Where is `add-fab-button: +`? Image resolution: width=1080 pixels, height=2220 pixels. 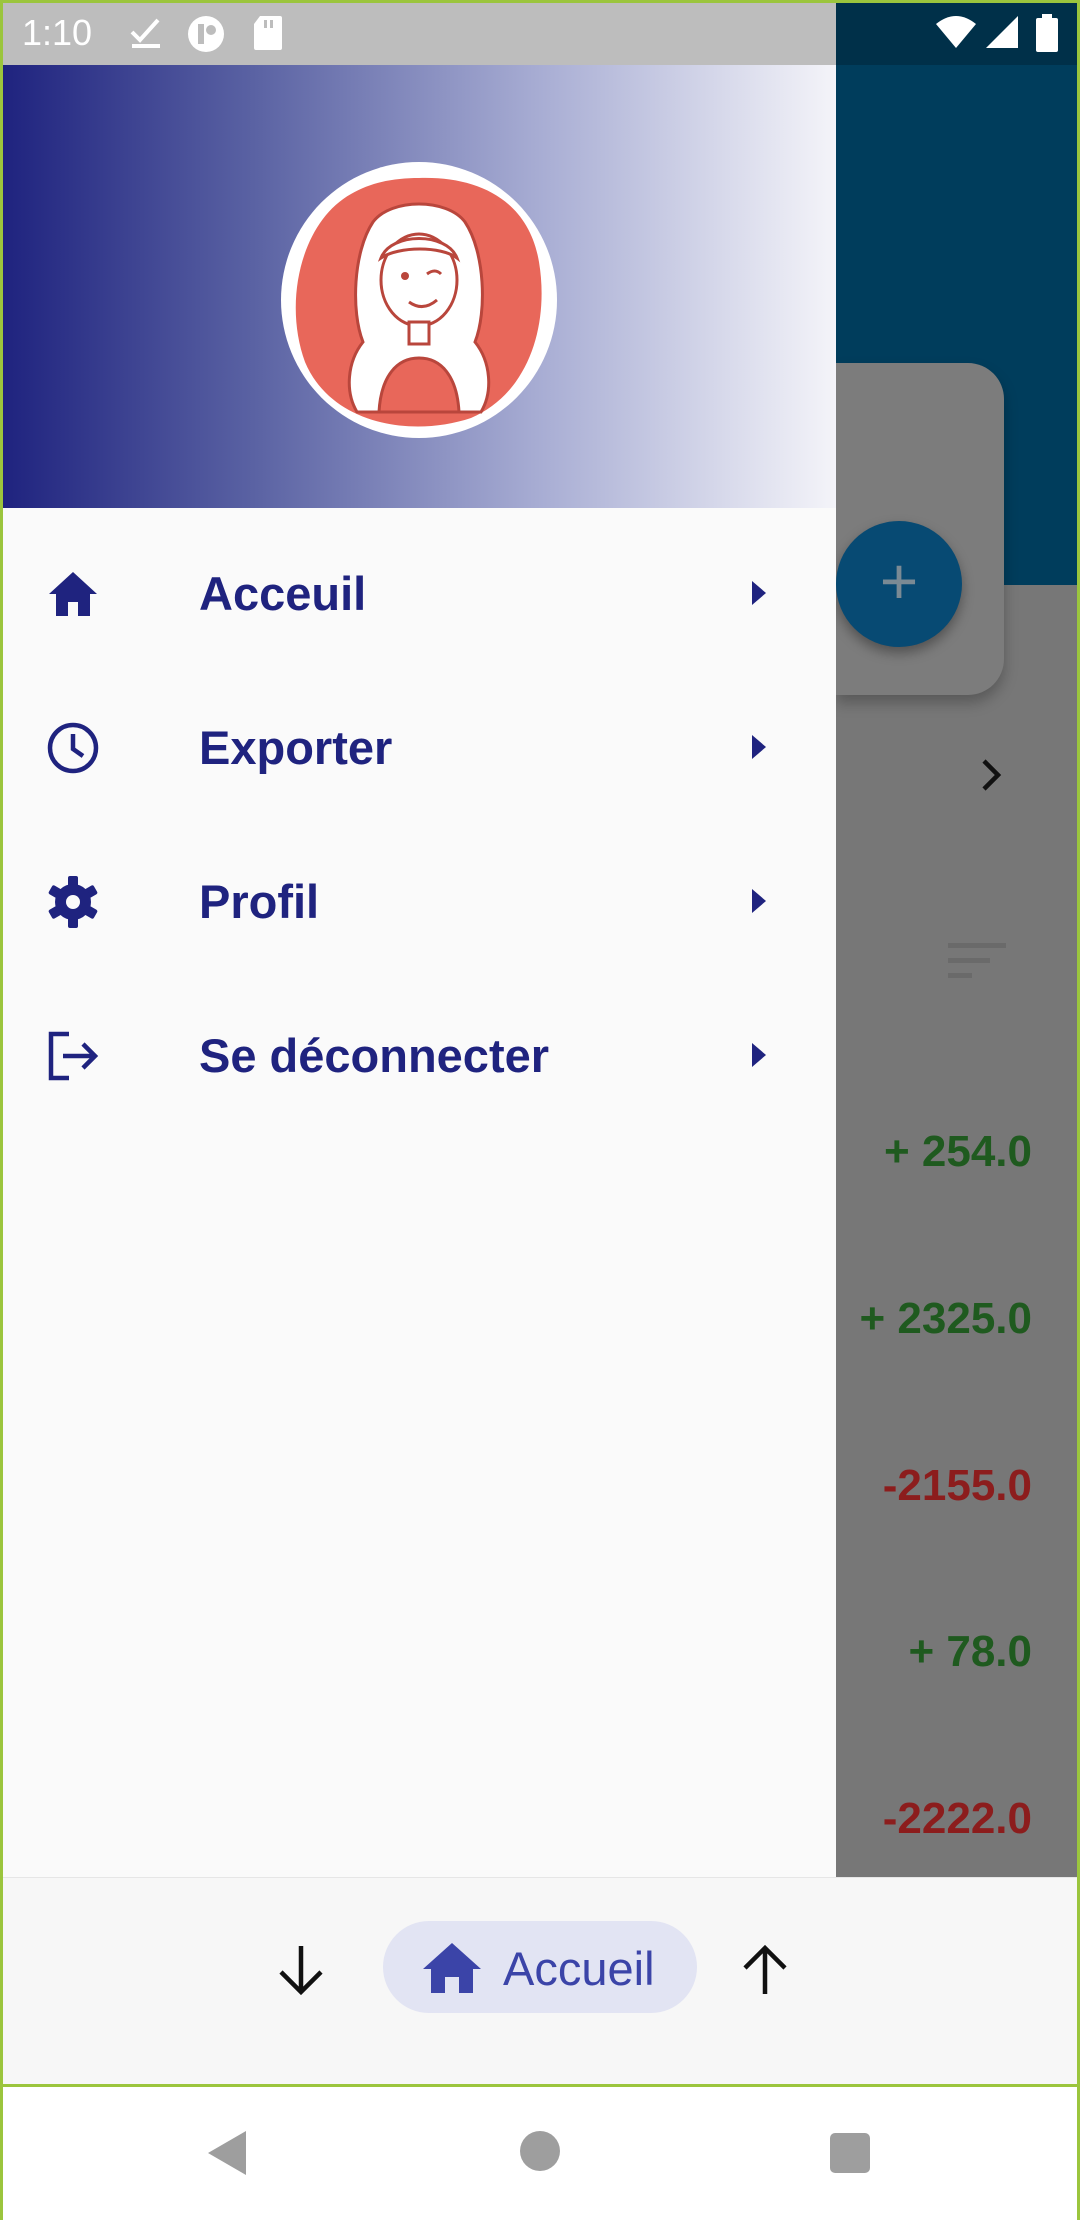
add-fab-button: + is located at coordinates (899, 584).